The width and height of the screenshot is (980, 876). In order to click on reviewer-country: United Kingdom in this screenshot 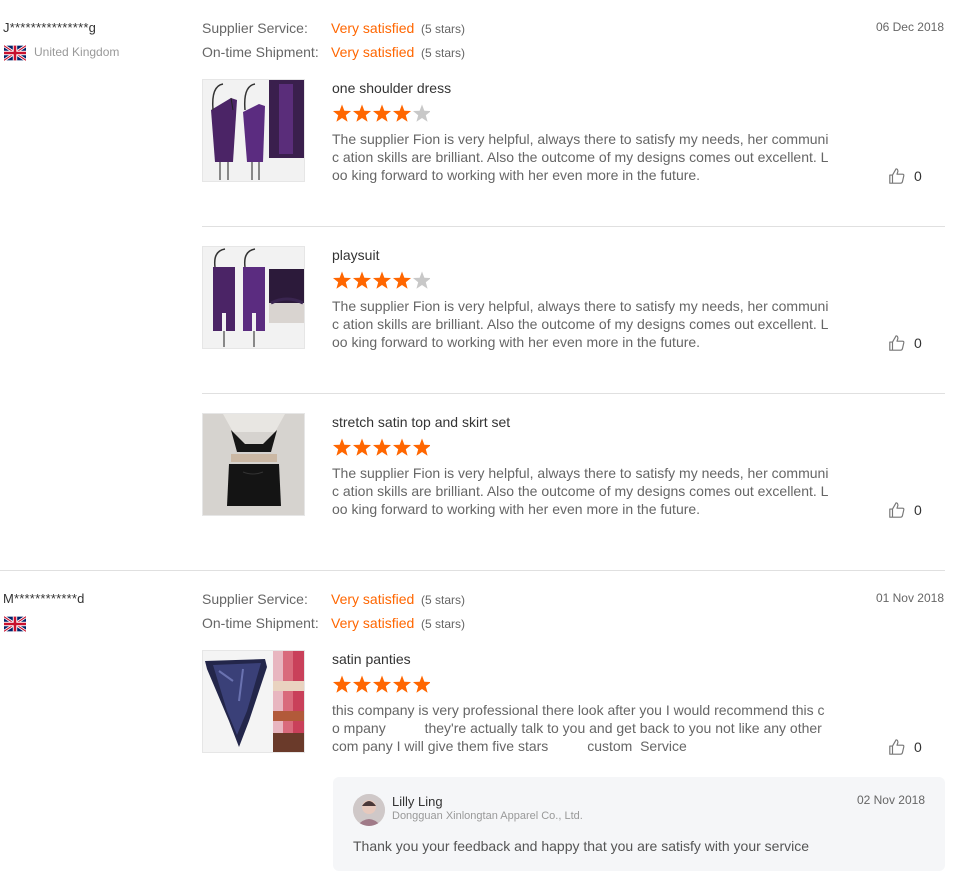, I will do `click(77, 52)`.